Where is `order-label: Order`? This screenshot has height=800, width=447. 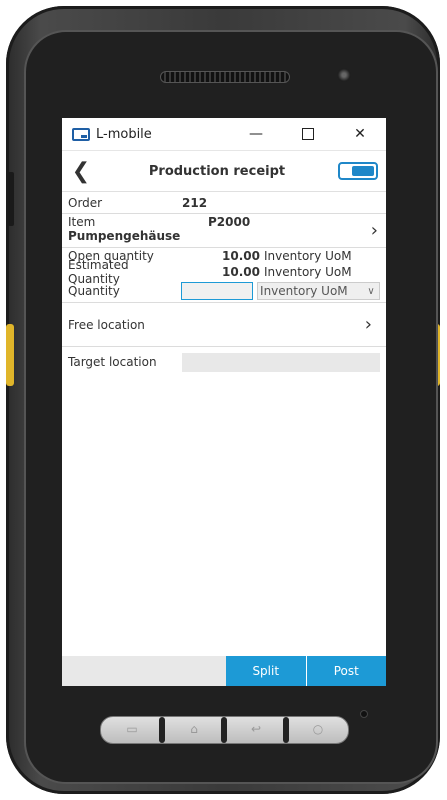
order-label: Order is located at coordinates (85, 202).